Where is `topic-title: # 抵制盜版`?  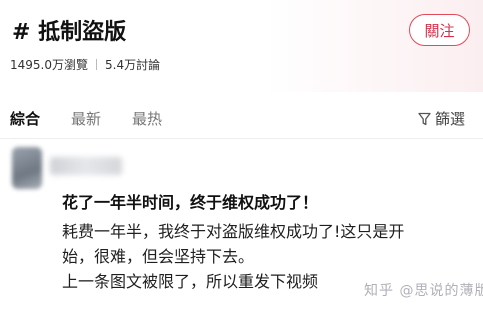
topic-title: # 抵制盜版 is located at coordinates (69, 32).